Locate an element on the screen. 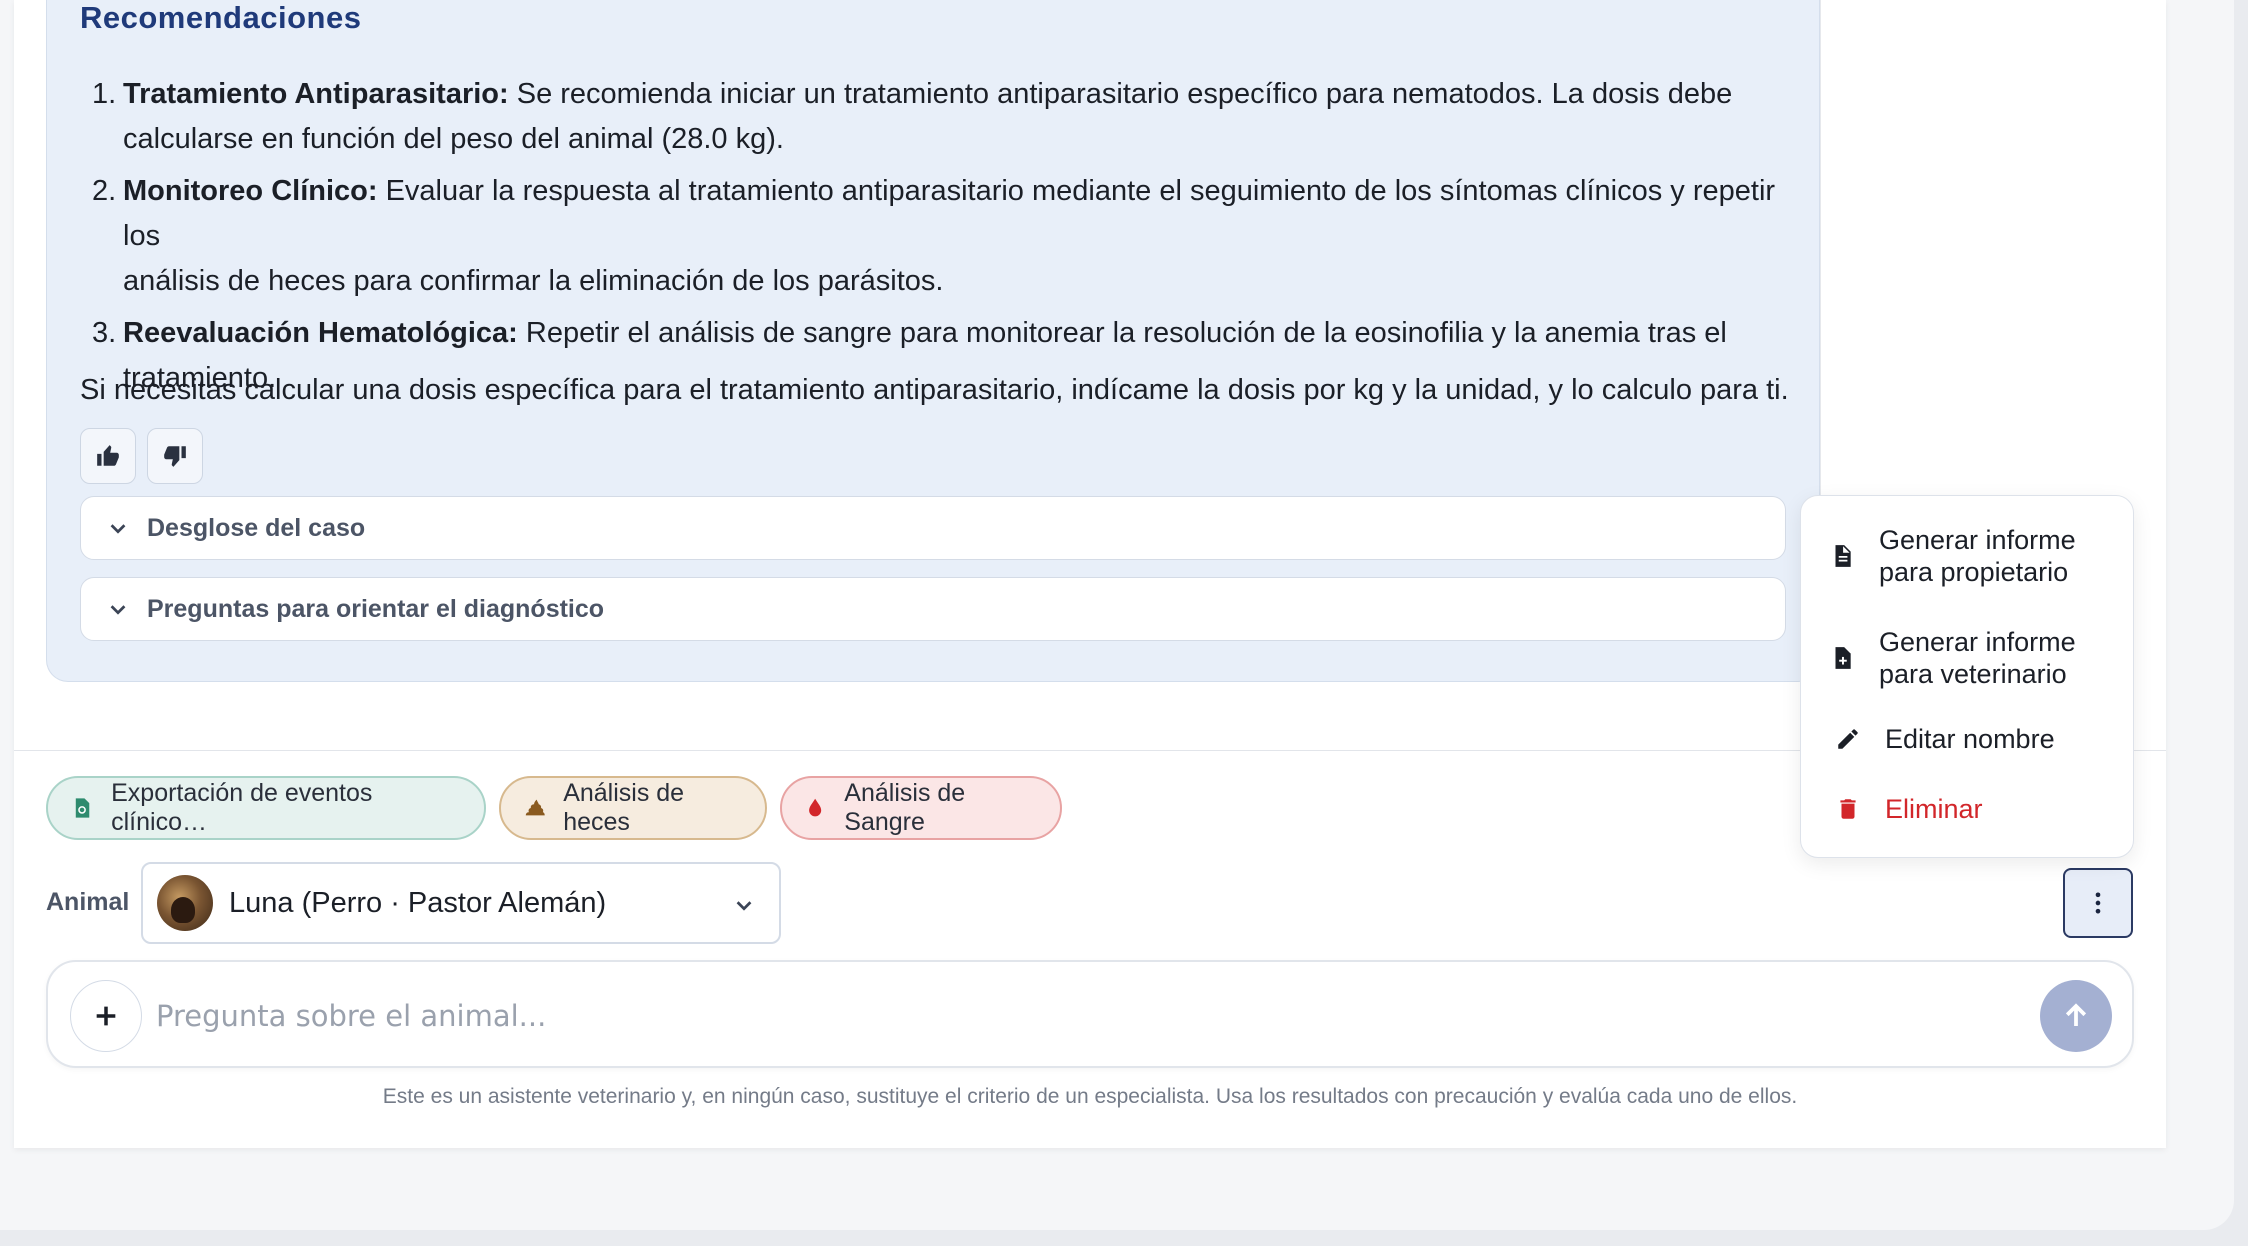 The height and width of the screenshot is (1246, 2248). document-icon is located at coordinates (1843, 556).